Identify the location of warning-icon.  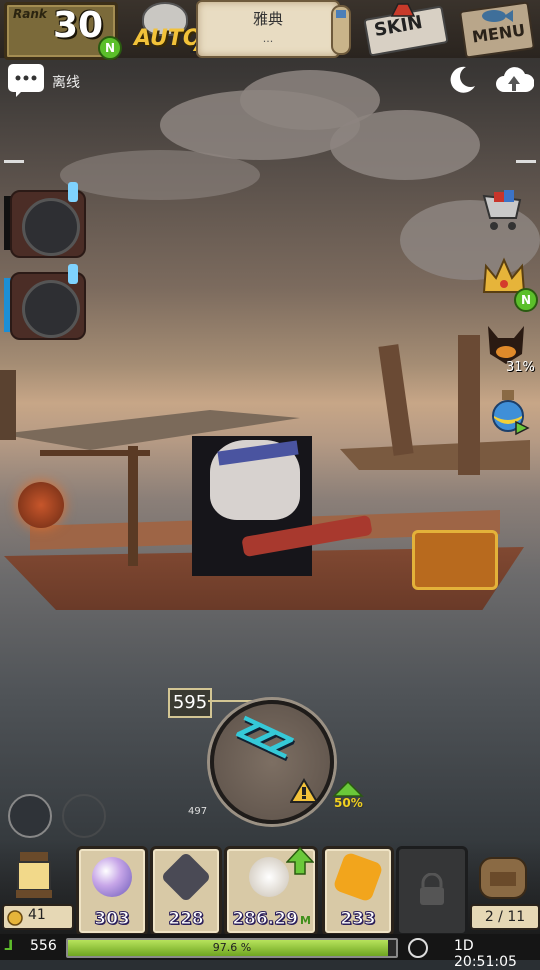
(304, 790).